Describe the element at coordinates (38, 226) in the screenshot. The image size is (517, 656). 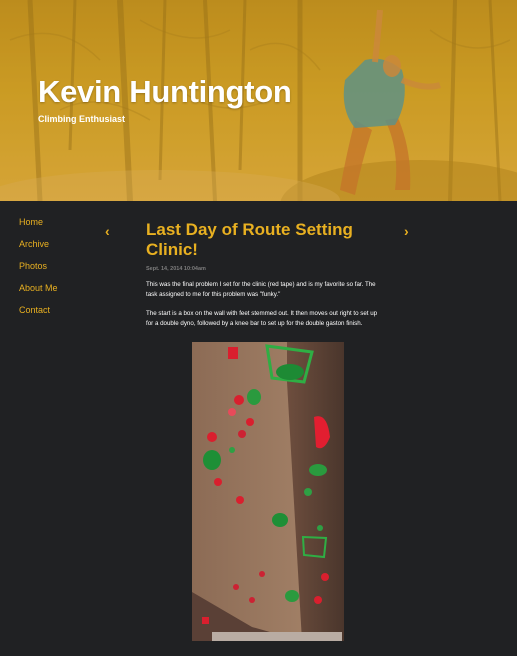
I see `nav-item-home: Home` at that location.